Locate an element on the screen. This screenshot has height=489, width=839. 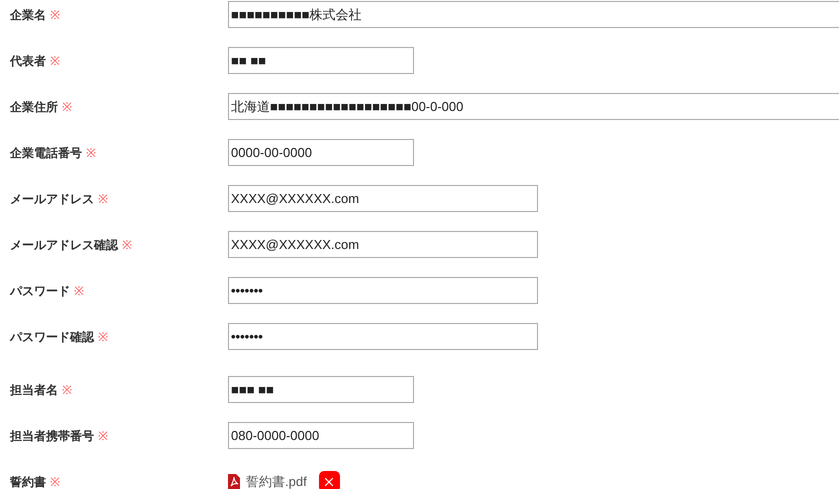
field-label: パスワード確認 is located at coordinates (52, 337).